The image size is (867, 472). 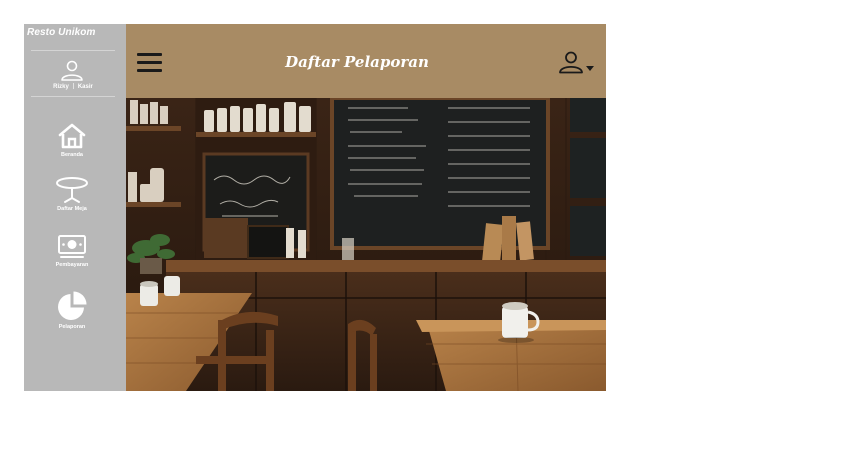 I want to click on pie-chart-icon, so click(x=72, y=305).